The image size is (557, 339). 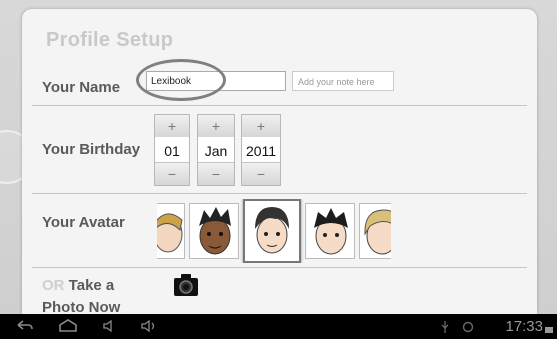 I want to click on system-navigation-bar: 17:33, so click(x=278, y=326).